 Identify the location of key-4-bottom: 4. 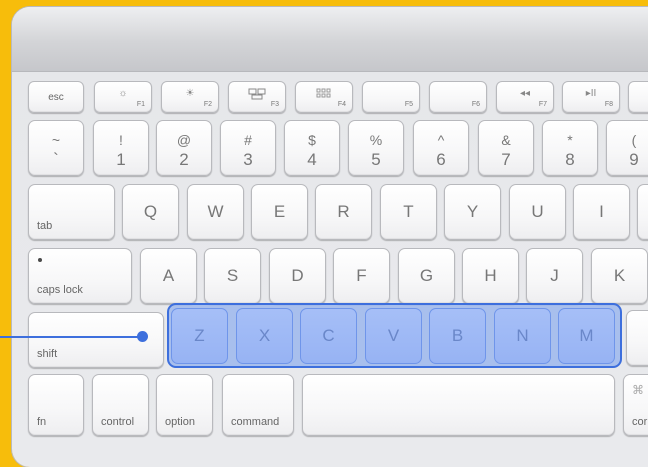
(312, 159).